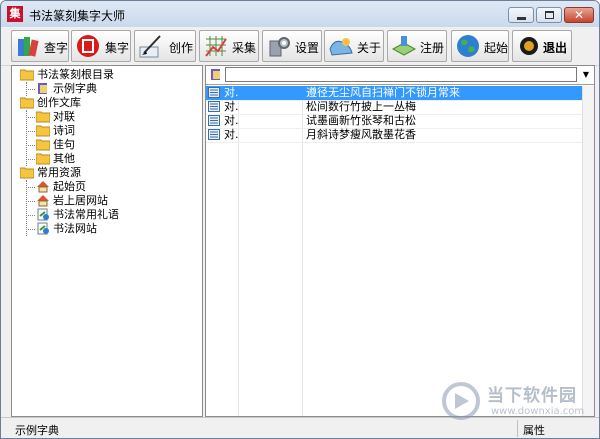 This screenshot has width=600, height=439. I want to click on watermark: 当下软件园 www.downxia.com, so click(512, 404).